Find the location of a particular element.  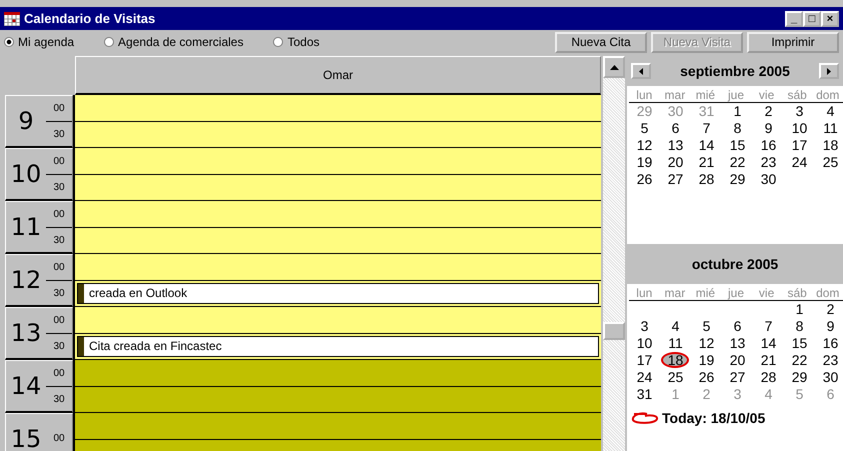

hour-number: 13 is located at coordinates (26, 333).